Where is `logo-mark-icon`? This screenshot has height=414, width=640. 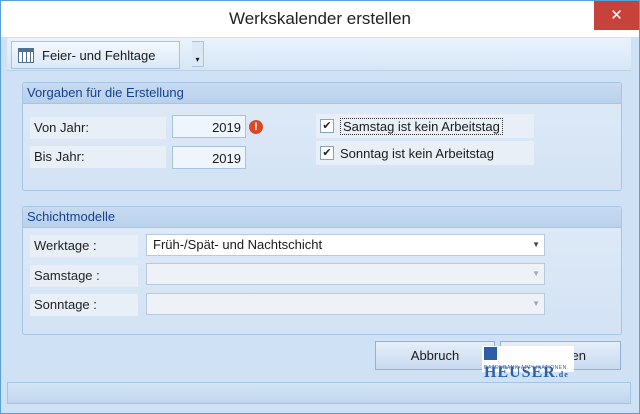
logo-mark-icon is located at coordinates (490, 353).